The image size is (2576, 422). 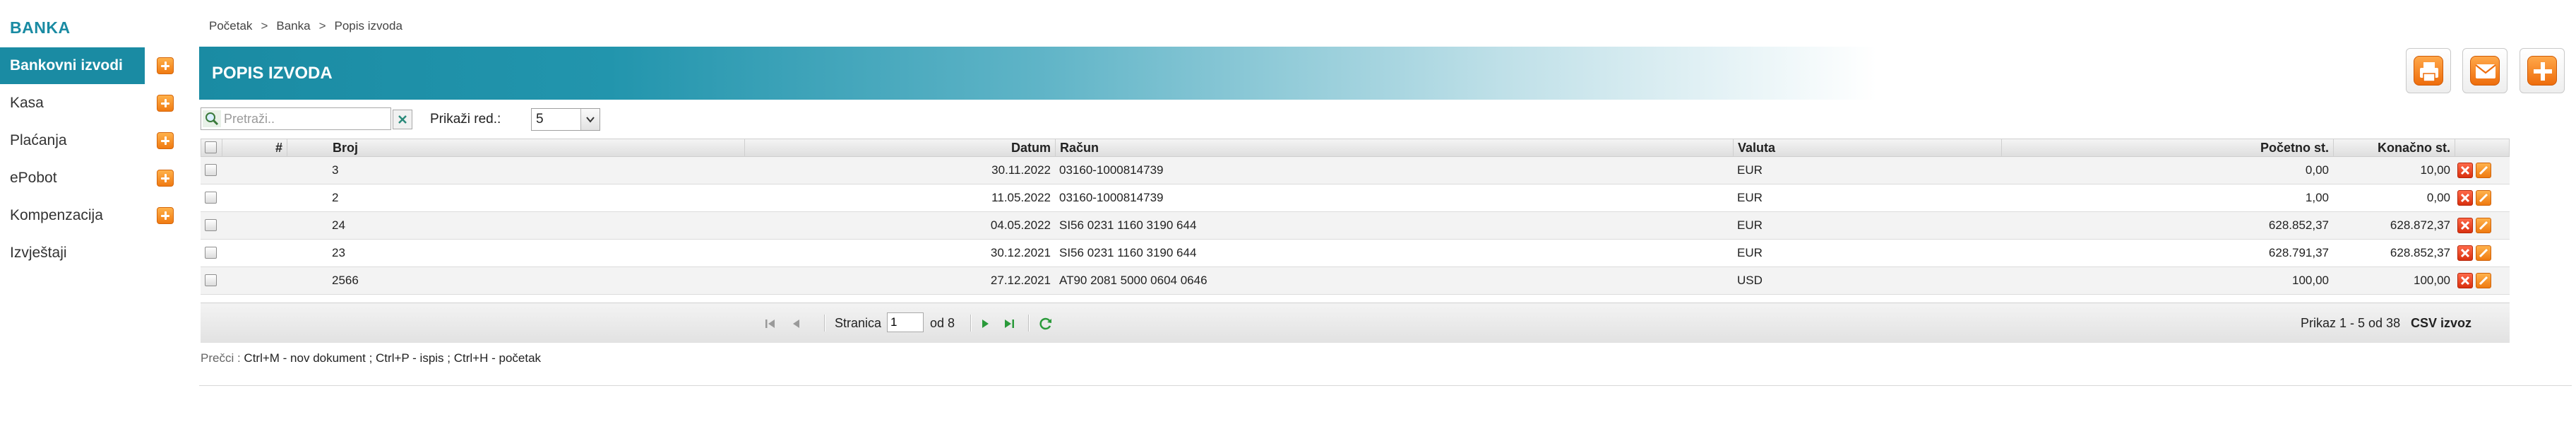 What do you see at coordinates (1009, 324) in the screenshot?
I see `last-page-icon` at bounding box center [1009, 324].